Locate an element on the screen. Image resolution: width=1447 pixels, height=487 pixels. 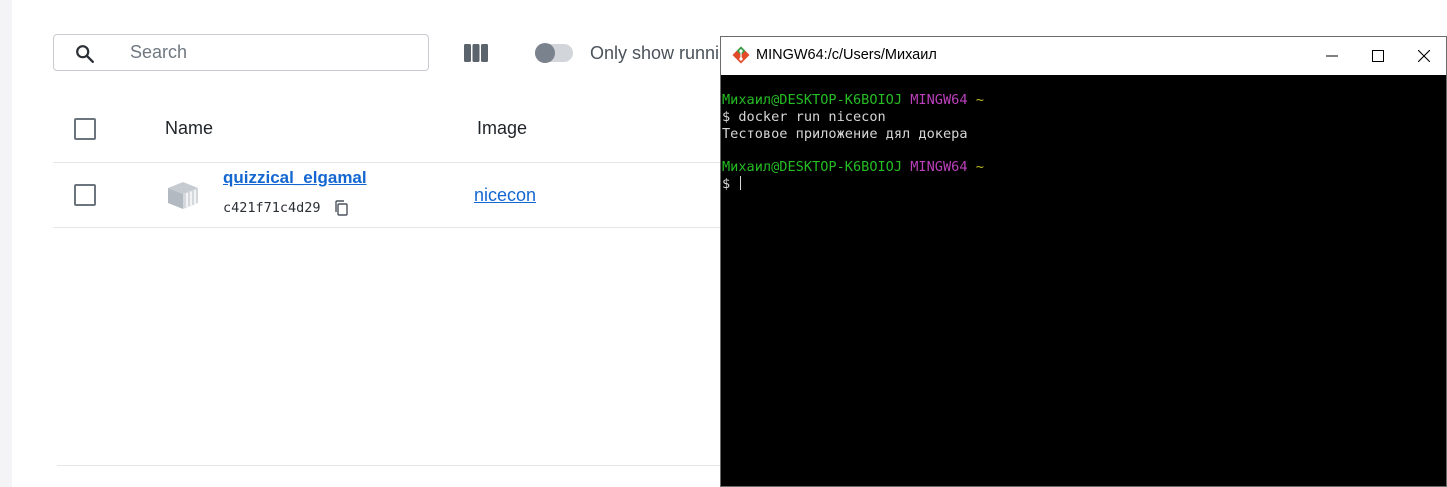
maximize-icon is located at coordinates (1378, 56).